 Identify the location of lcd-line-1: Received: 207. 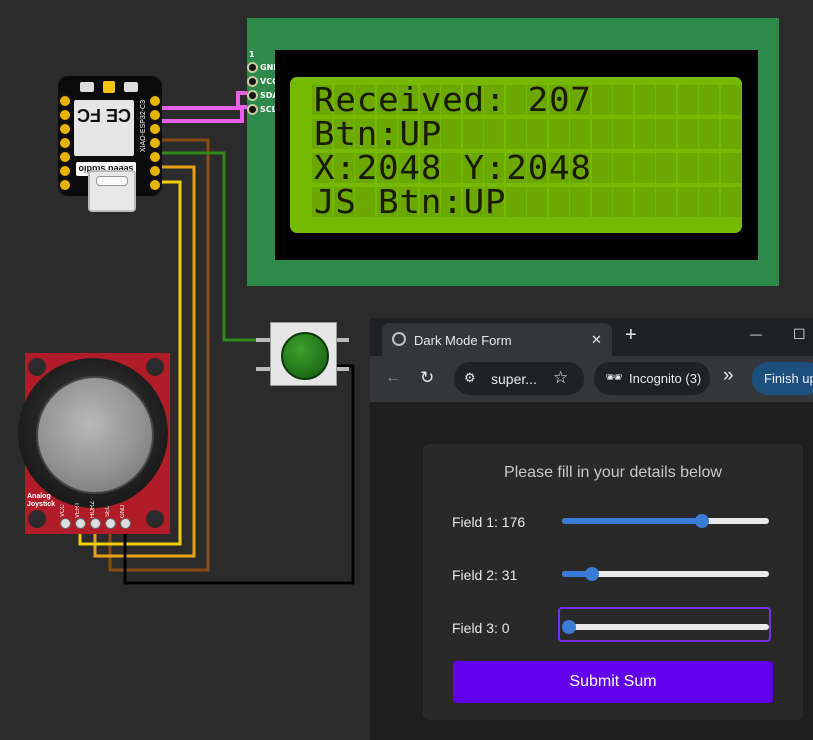
(453, 100).